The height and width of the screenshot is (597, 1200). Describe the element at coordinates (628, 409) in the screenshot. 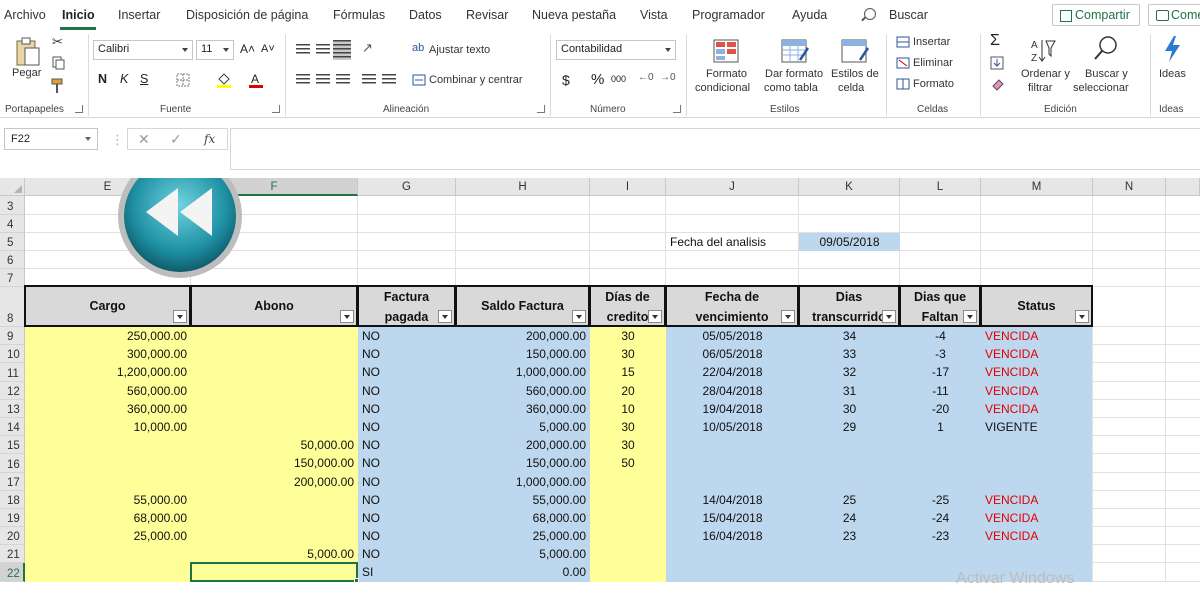

I see `cell-credito: 10` at that location.